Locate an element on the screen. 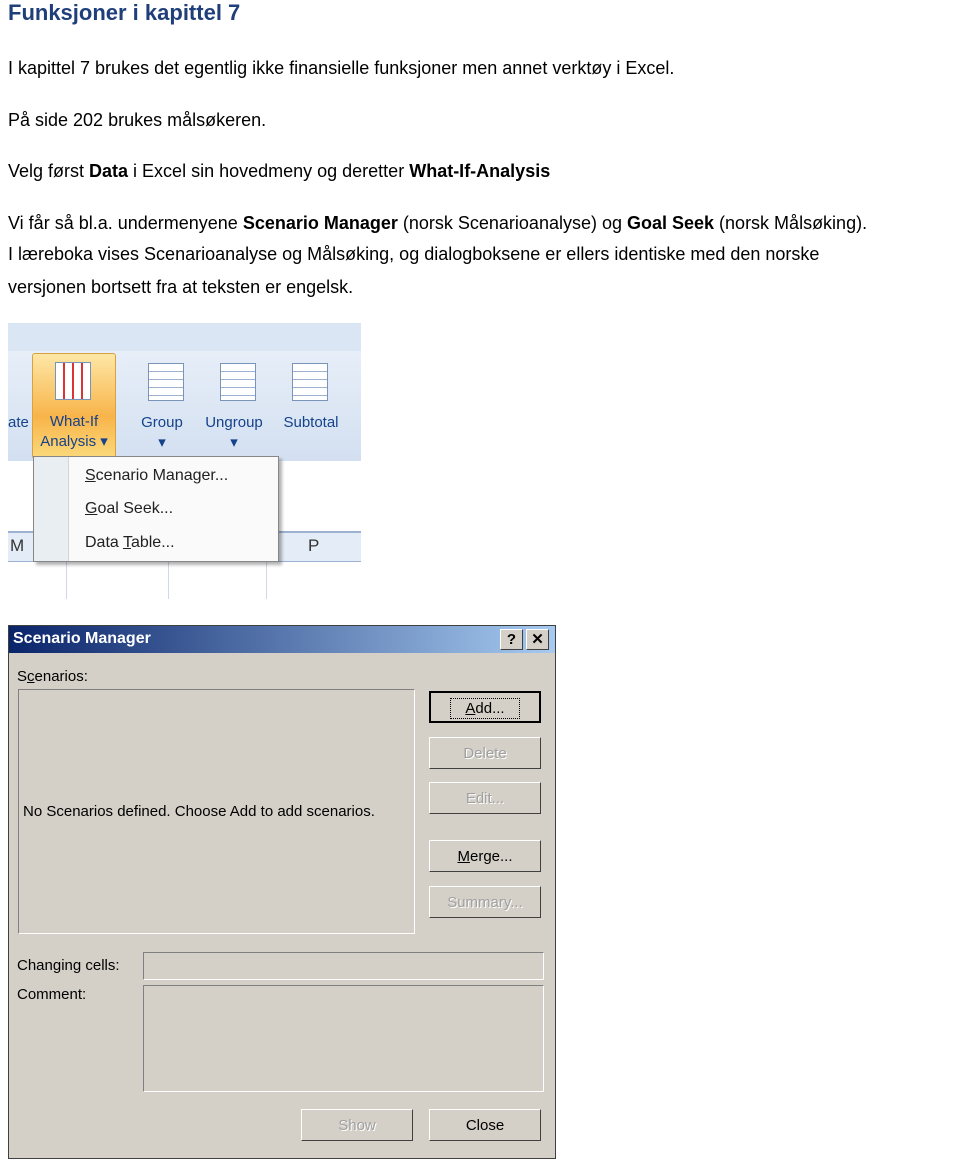  text-bold: What-If-Analysis is located at coordinates (480, 171).